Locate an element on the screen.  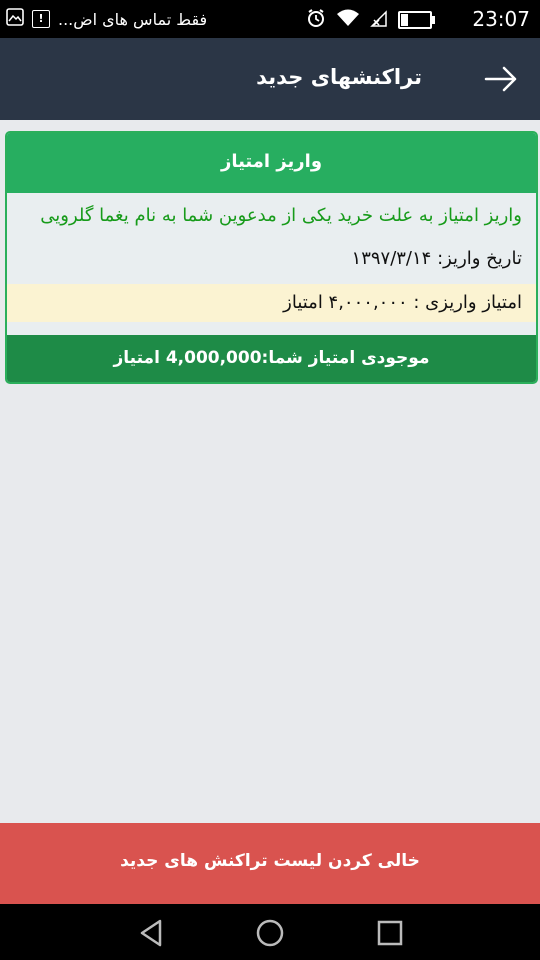
battery-icon is located at coordinates (416, 20).